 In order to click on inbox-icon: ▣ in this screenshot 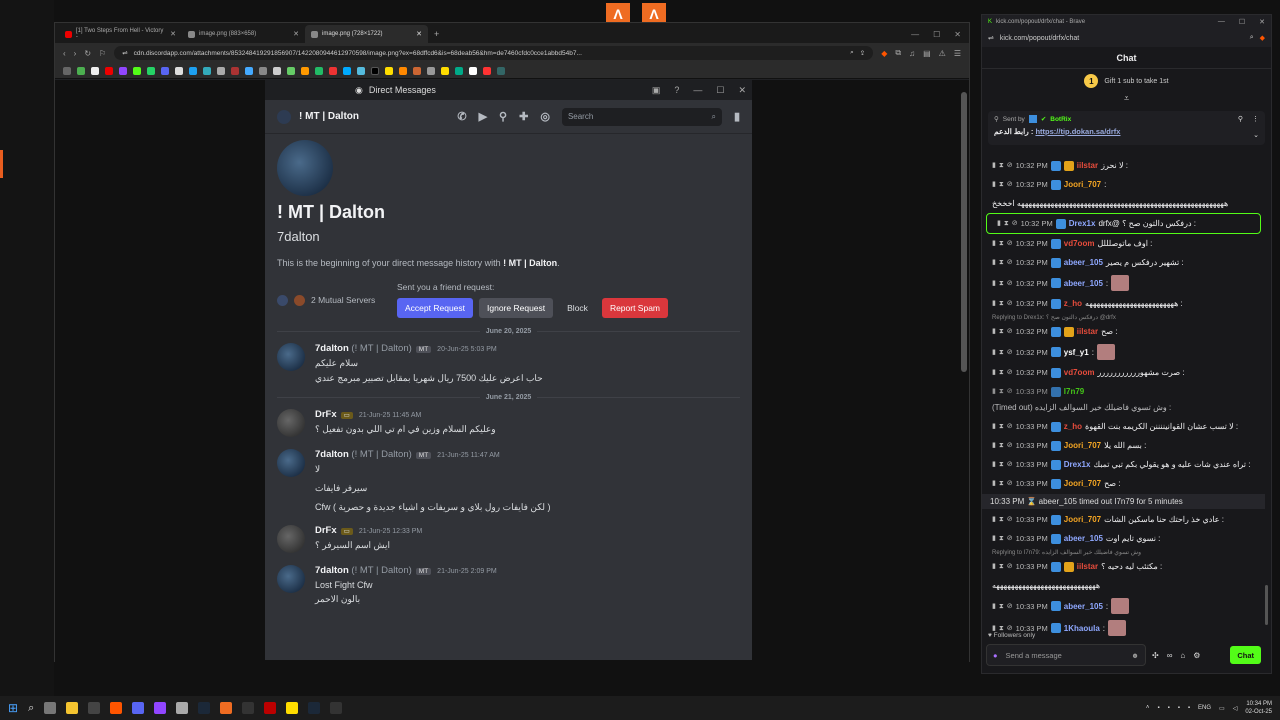, I will do `click(656, 90)`.